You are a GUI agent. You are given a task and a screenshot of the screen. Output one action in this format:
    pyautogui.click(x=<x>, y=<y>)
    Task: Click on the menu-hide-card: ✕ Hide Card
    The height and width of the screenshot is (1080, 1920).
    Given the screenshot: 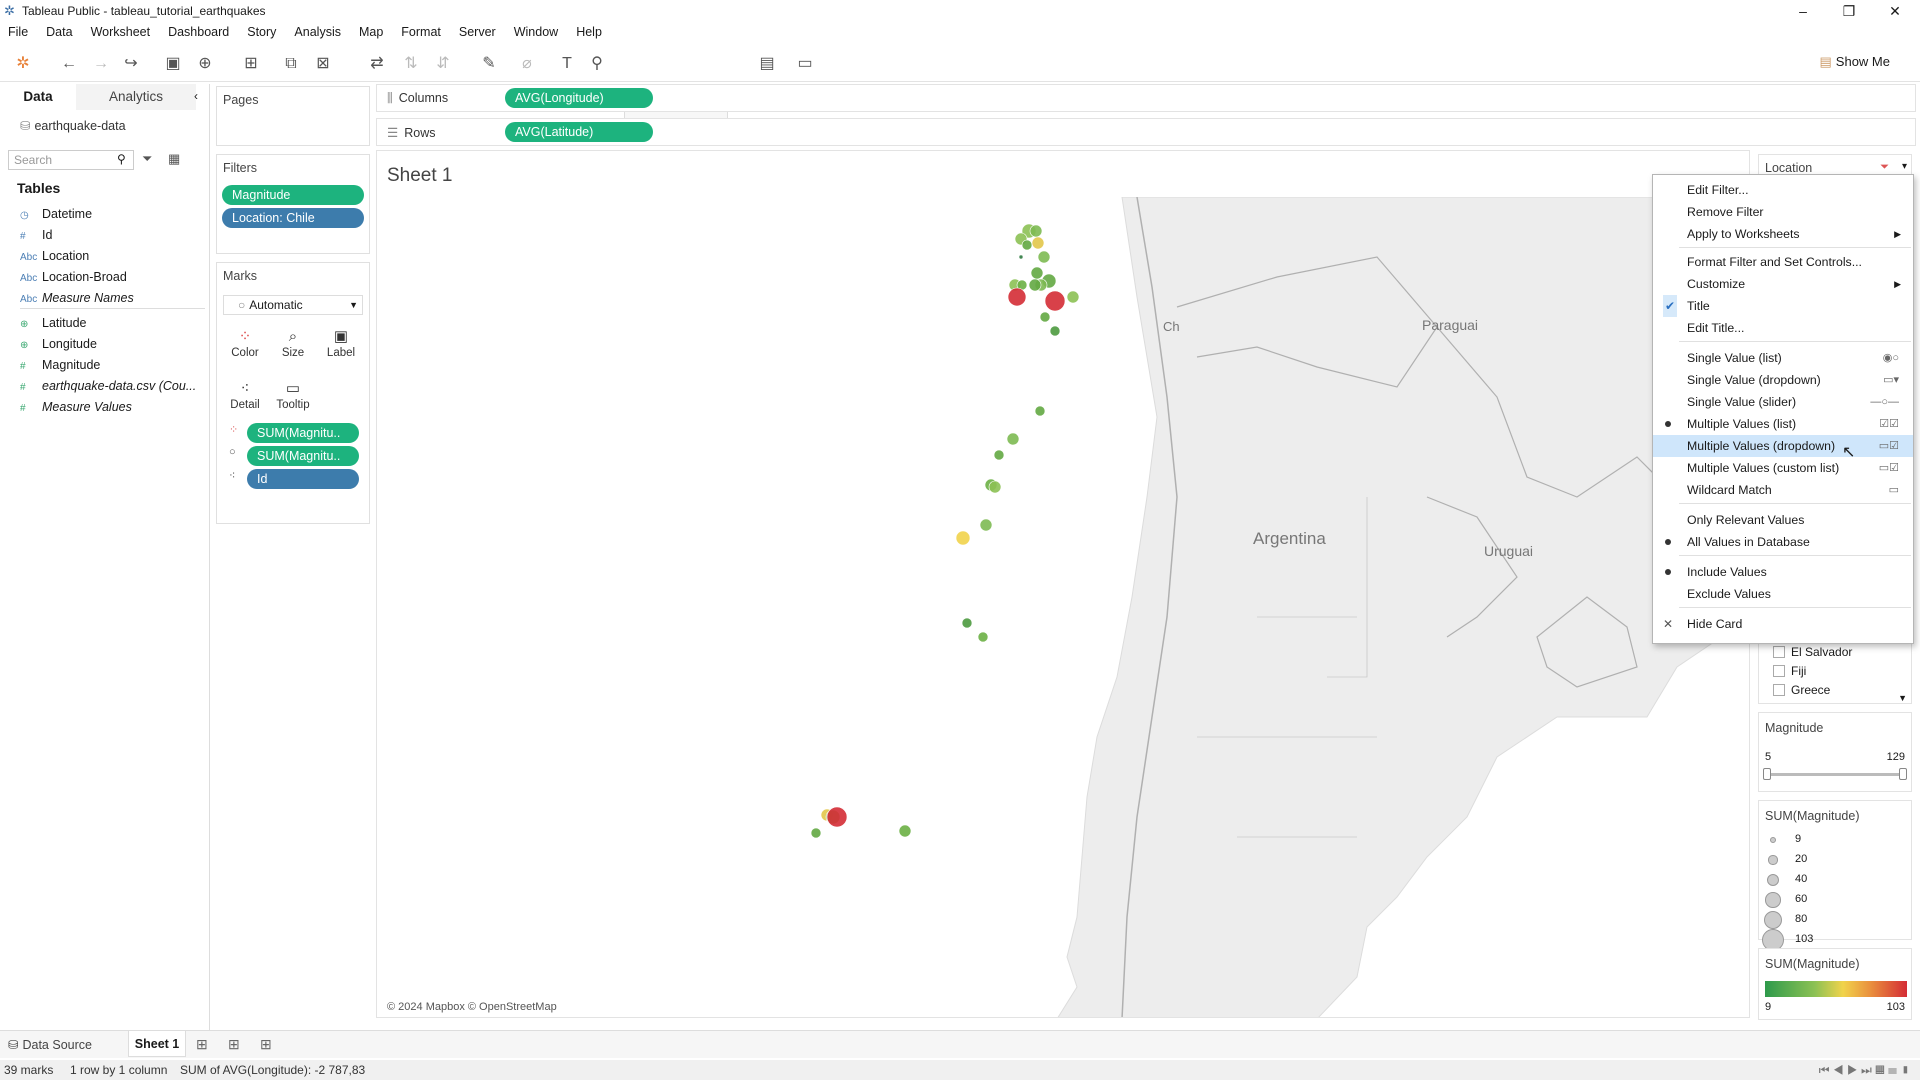 What is the action you would take?
    pyautogui.click(x=1783, y=624)
    